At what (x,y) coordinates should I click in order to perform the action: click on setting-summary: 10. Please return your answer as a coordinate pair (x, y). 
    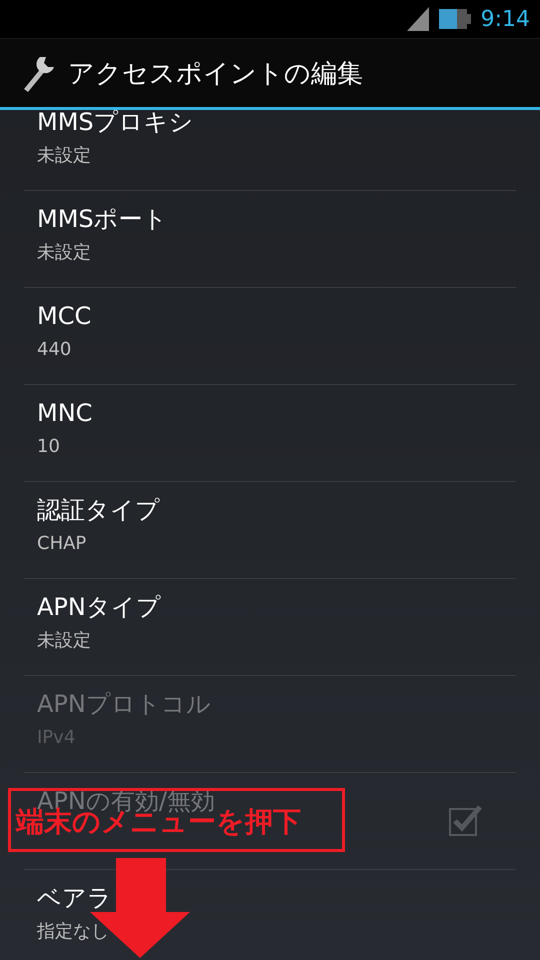
    Looking at the image, I should click on (48, 447).